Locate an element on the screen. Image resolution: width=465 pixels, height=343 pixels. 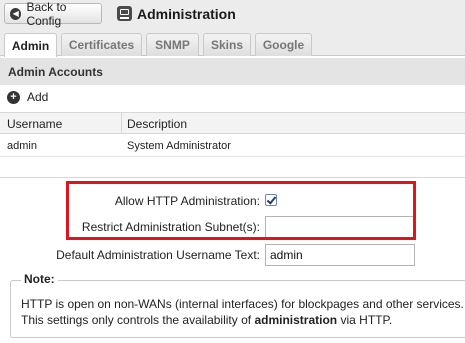
plus-circle-icon: + is located at coordinates (13, 97).